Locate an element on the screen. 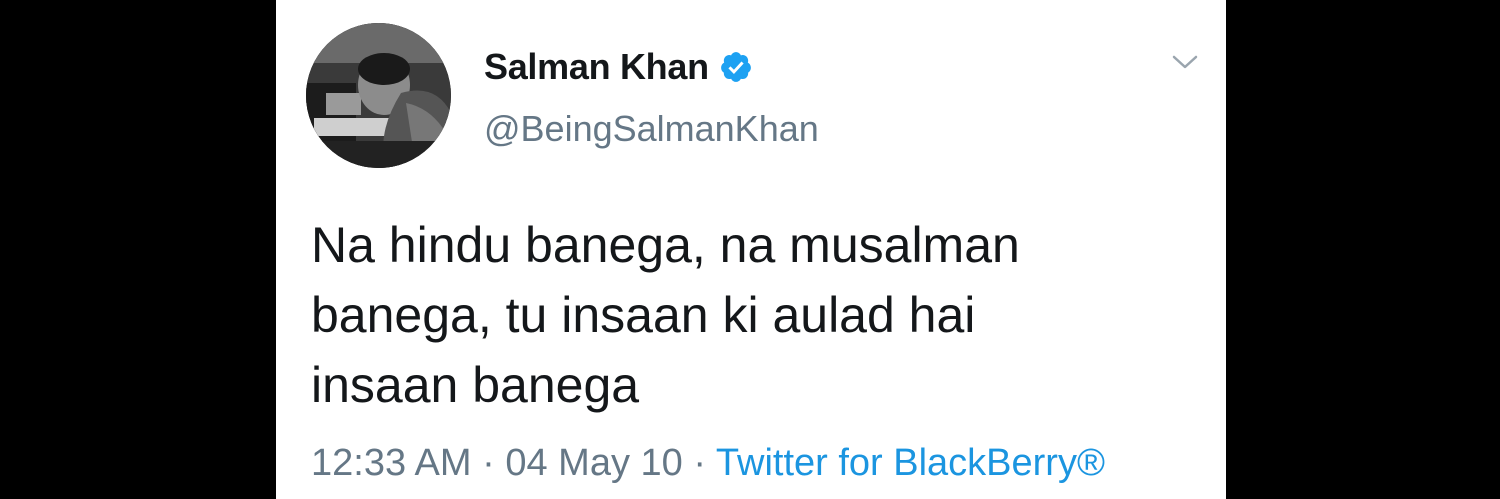 This screenshot has height=499, width=1500. tweet-text-line: banega, tu insaan ki aulad hai is located at coordinates (643, 315).